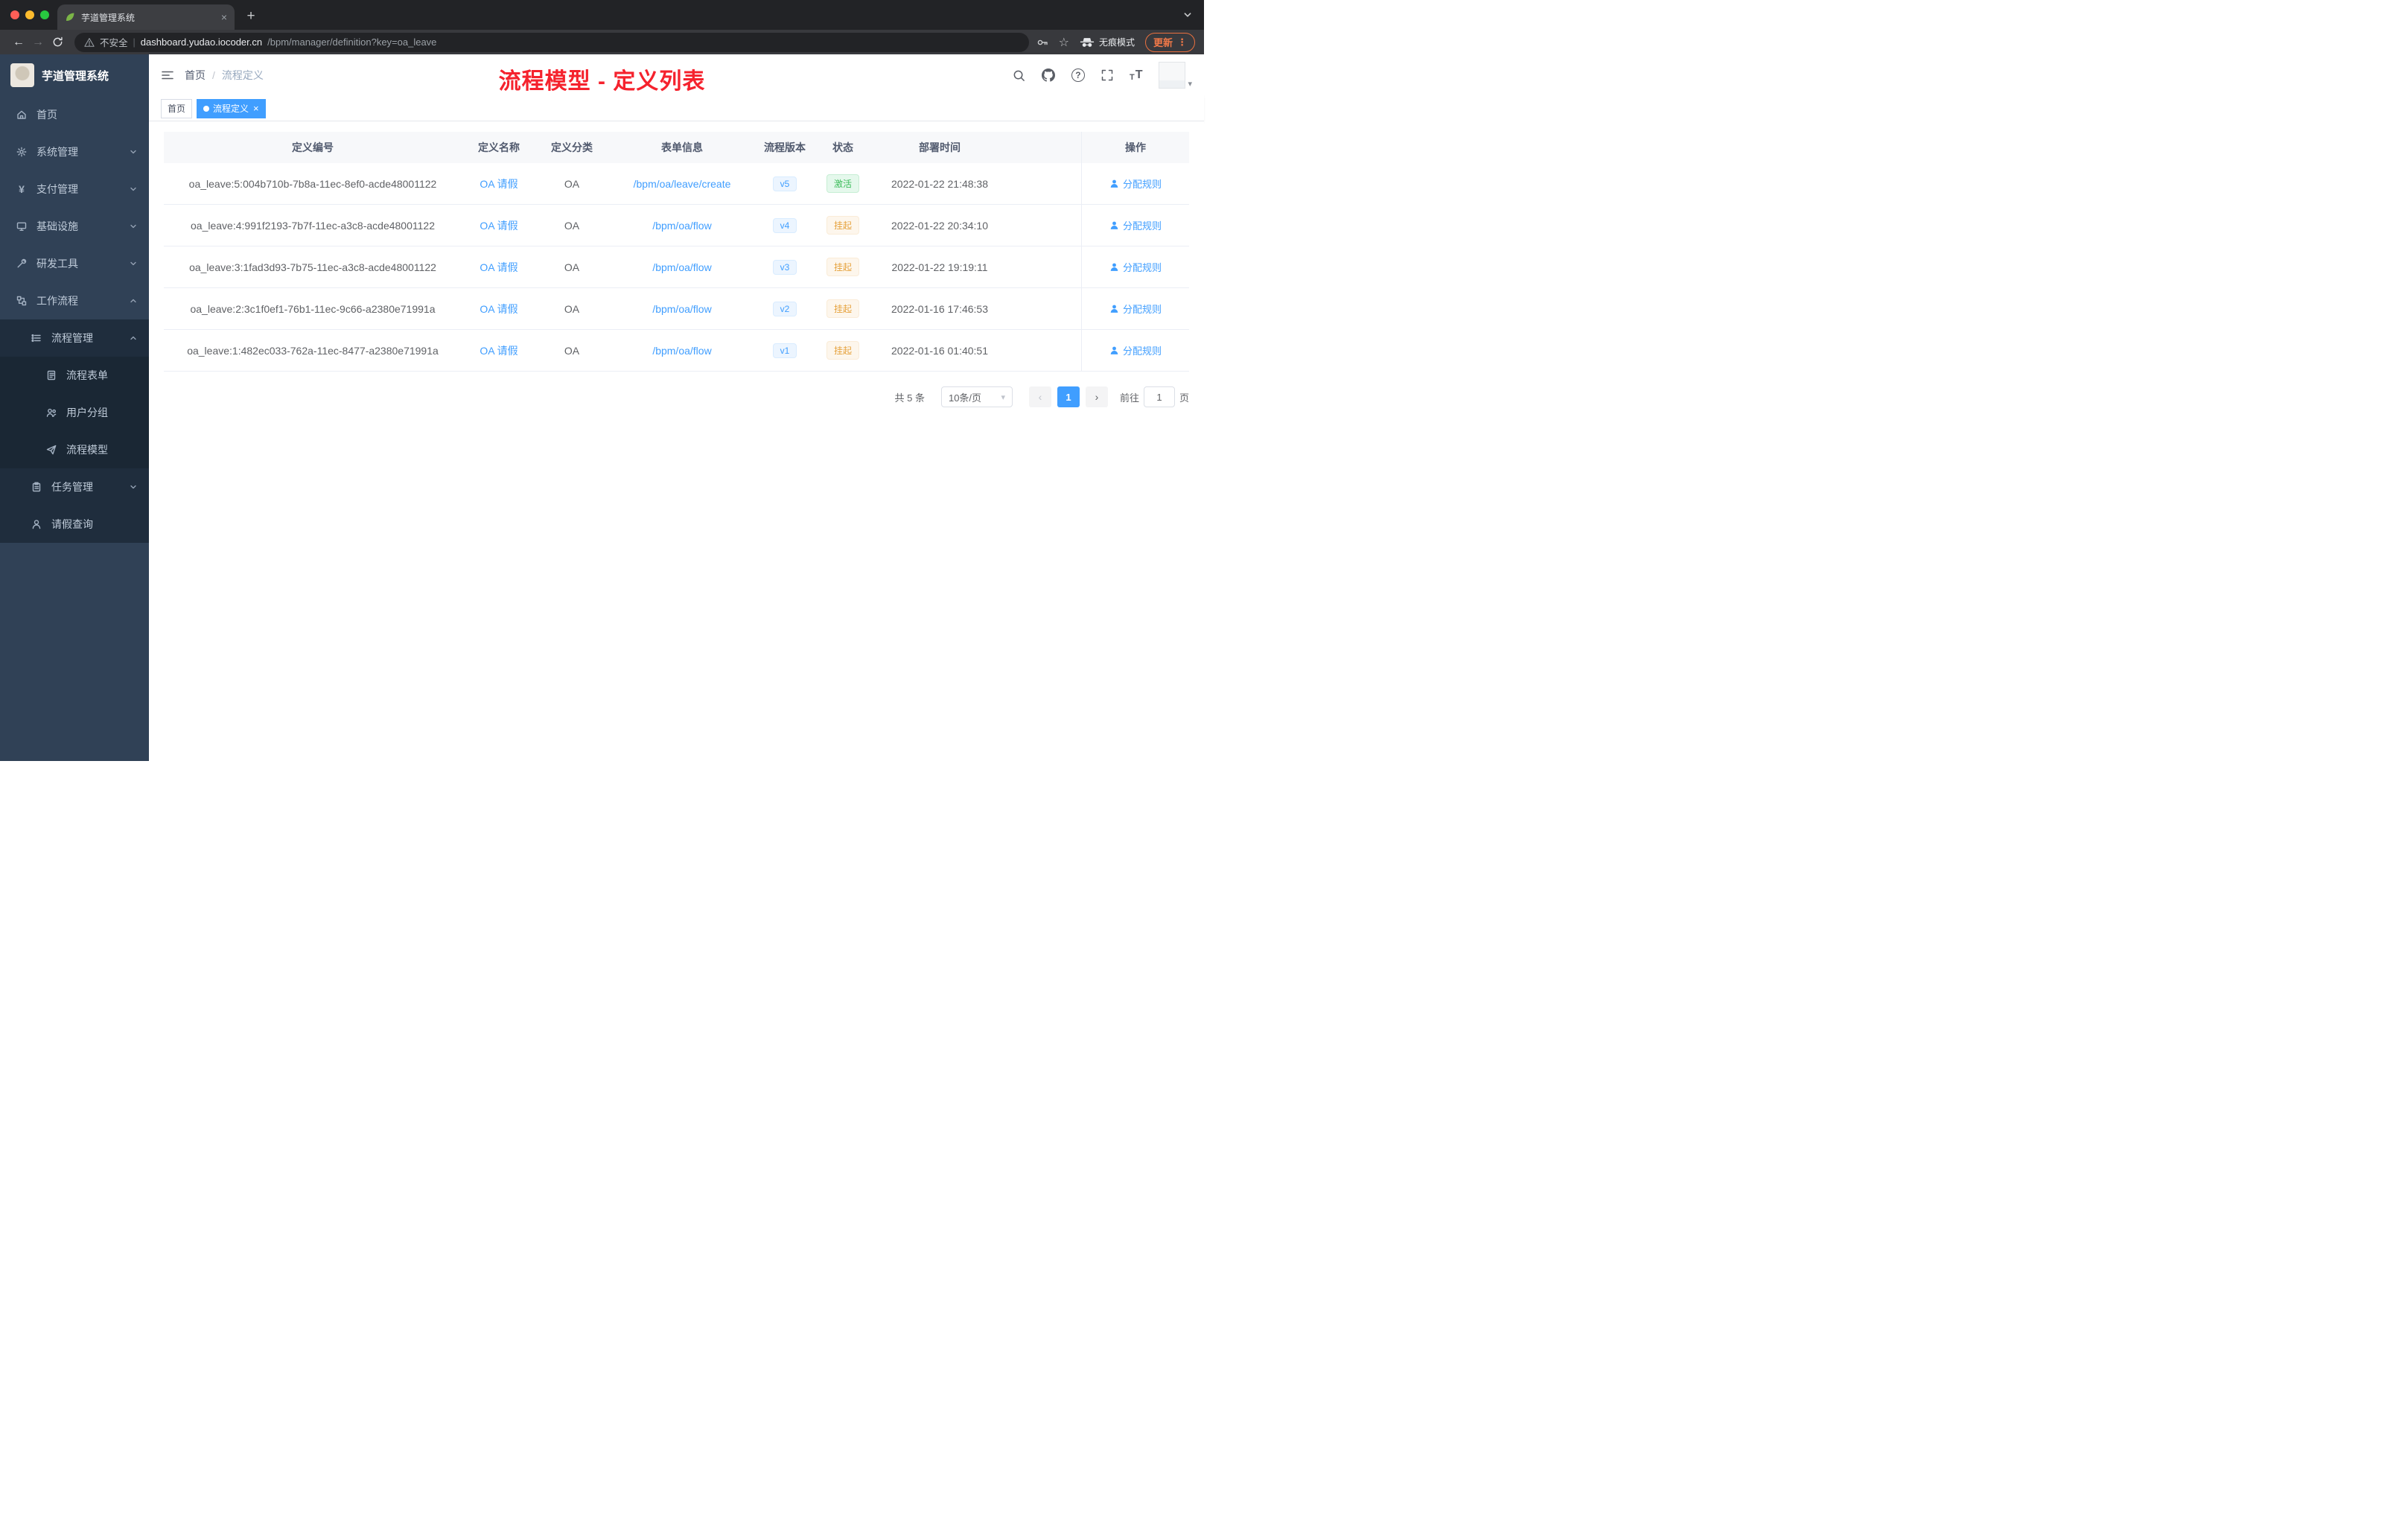  What do you see at coordinates (1159, 396) in the screenshot?
I see `goto-page-input` at bounding box center [1159, 396].